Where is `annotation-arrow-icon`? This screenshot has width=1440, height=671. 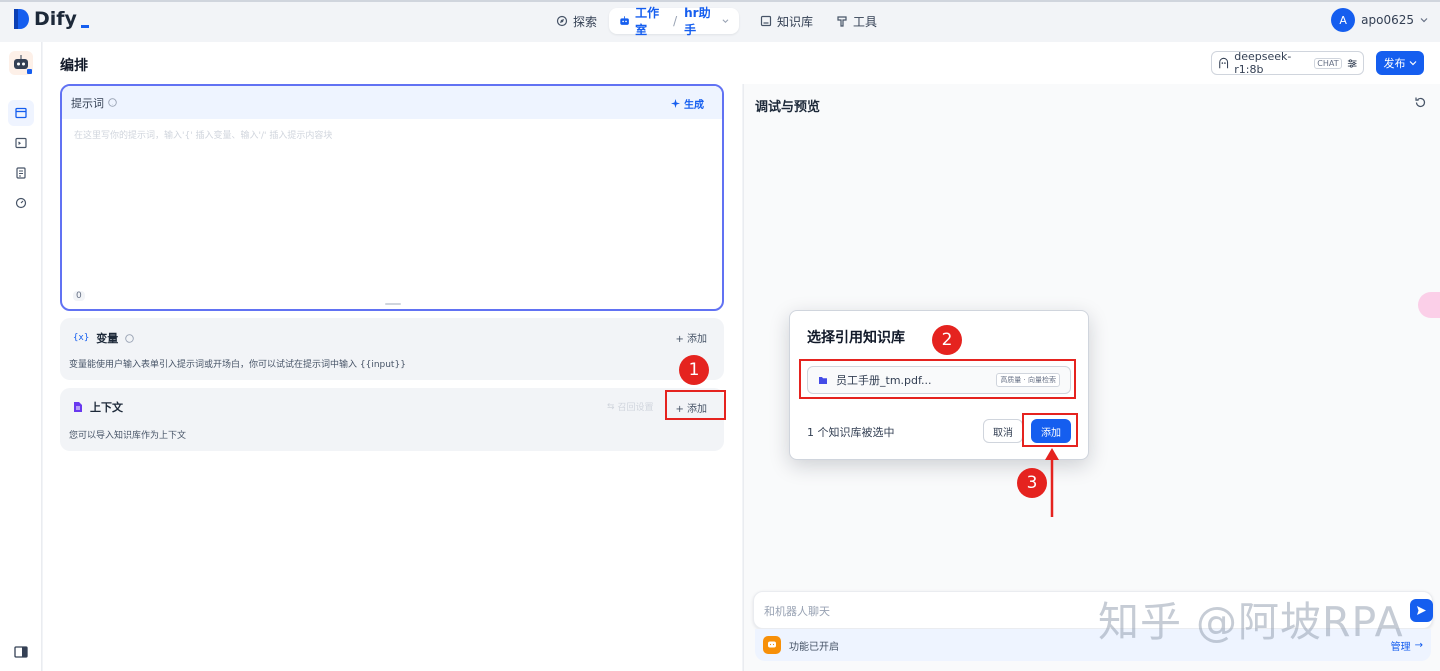
annotation-arrow-icon is located at coordinates (1052, 482).